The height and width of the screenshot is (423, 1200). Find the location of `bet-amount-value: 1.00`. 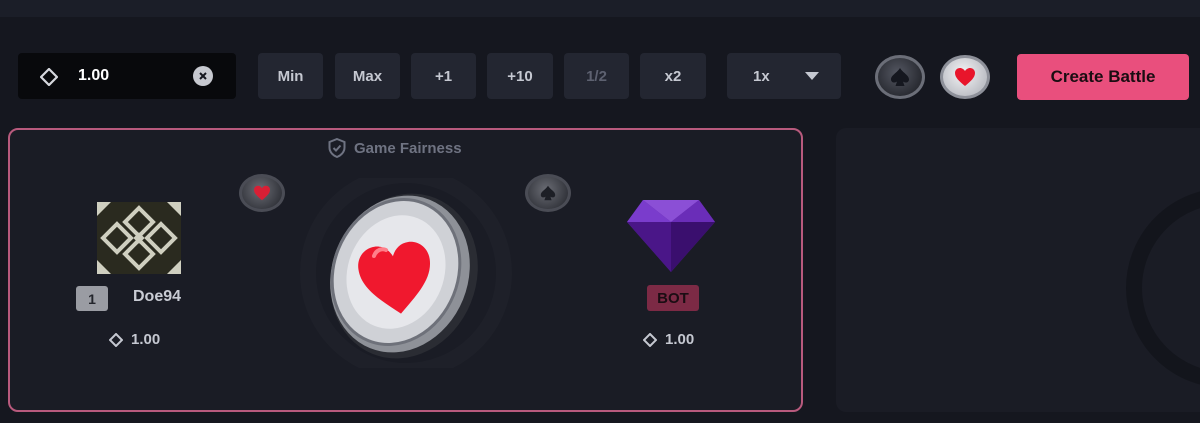

bet-amount-value: 1.00 is located at coordinates (93, 76).